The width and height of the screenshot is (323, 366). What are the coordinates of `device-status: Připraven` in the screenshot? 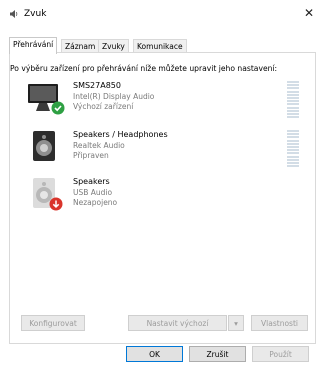 It's located at (91, 155).